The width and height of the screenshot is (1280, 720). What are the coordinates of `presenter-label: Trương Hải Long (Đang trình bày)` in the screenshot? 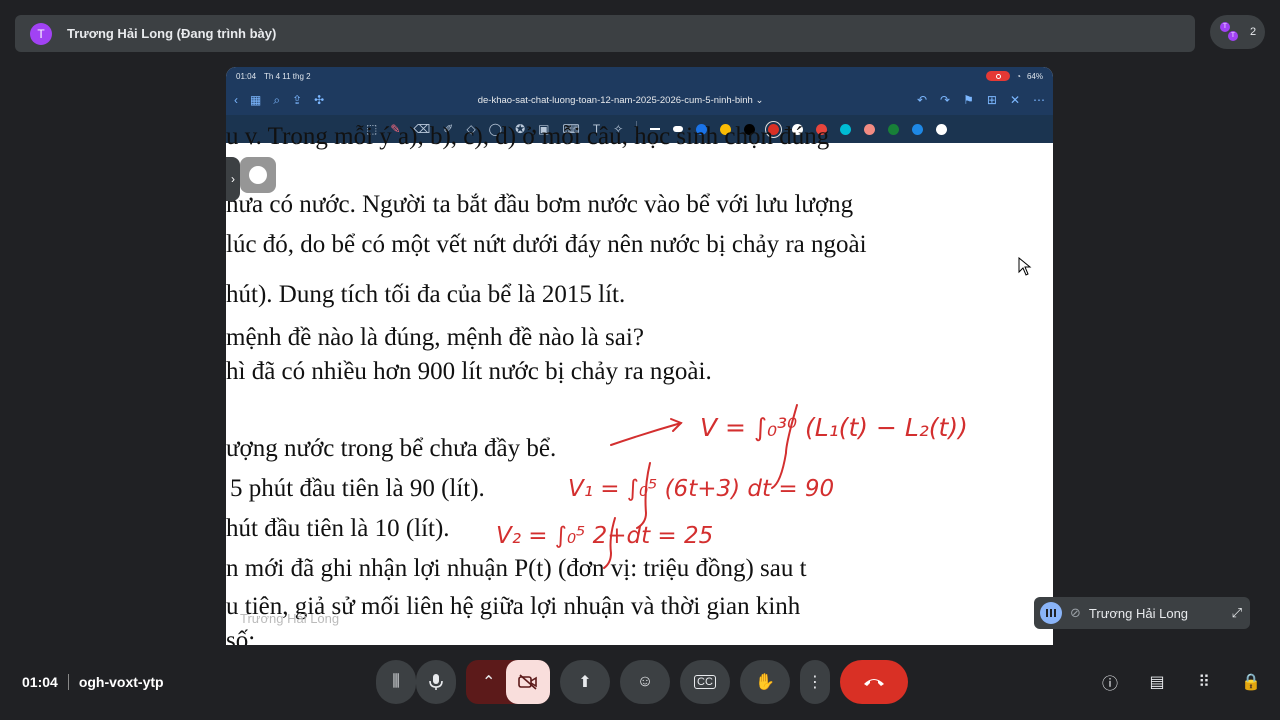 It's located at (172, 33).